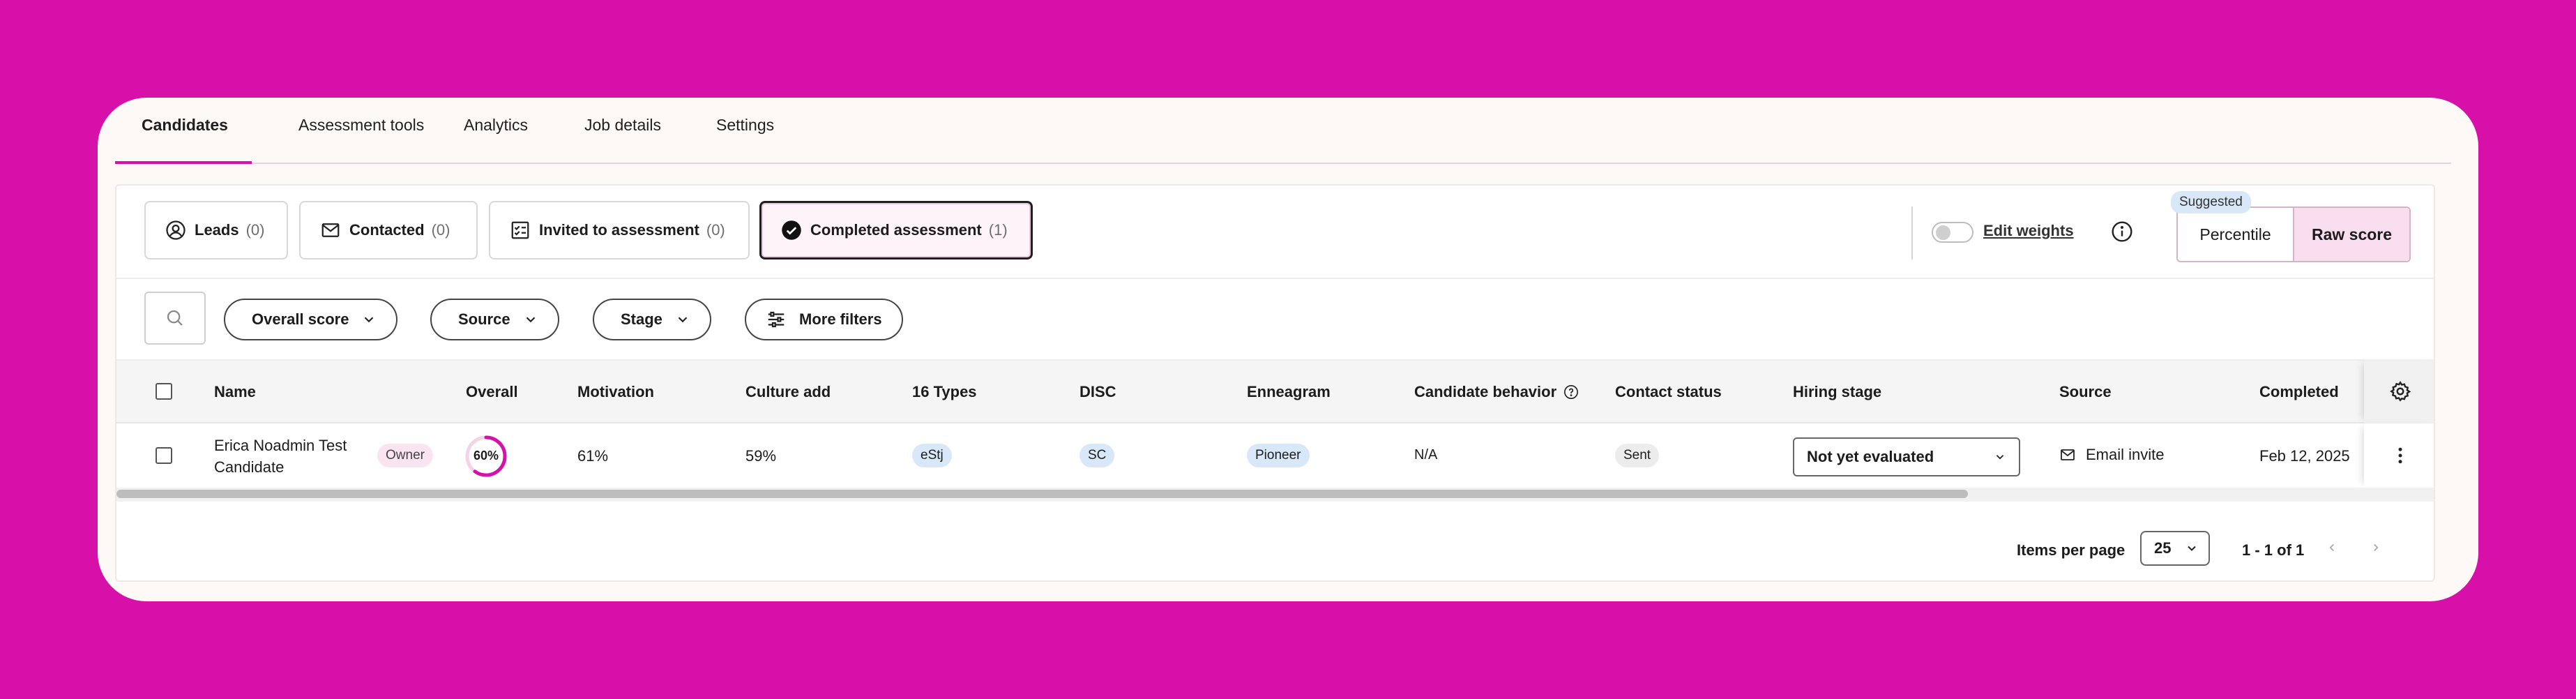 Image resolution: width=2576 pixels, height=699 pixels. What do you see at coordinates (1637, 456) in the screenshot?
I see `contact-status-badge: Sent` at bounding box center [1637, 456].